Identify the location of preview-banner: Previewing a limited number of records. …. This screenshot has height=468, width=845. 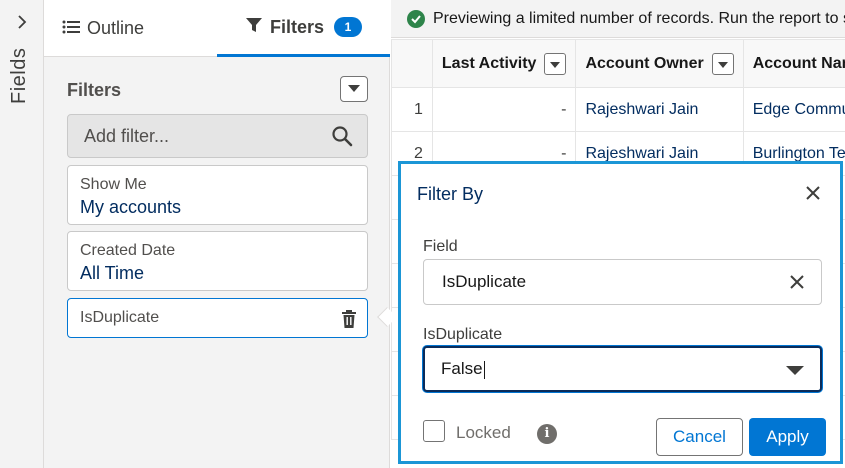
(618, 19).